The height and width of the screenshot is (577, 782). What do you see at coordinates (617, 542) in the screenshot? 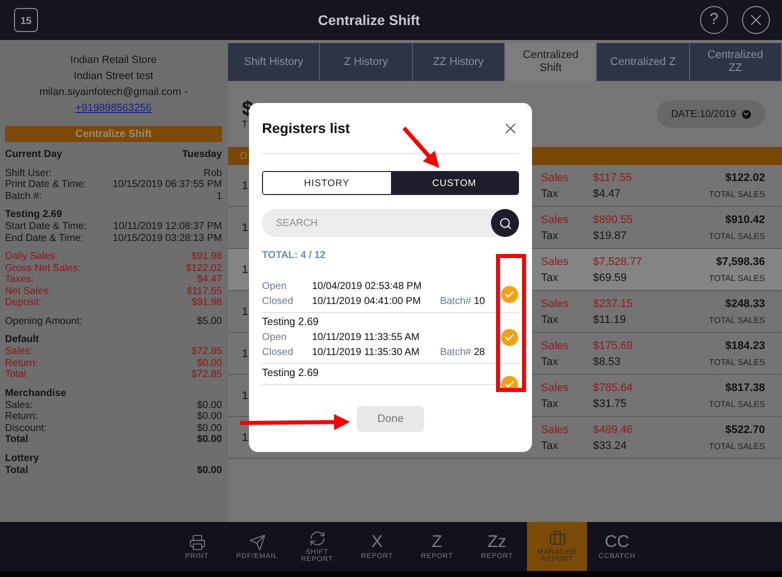
I see `report-glyph: CC` at bounding box center [617, 542].